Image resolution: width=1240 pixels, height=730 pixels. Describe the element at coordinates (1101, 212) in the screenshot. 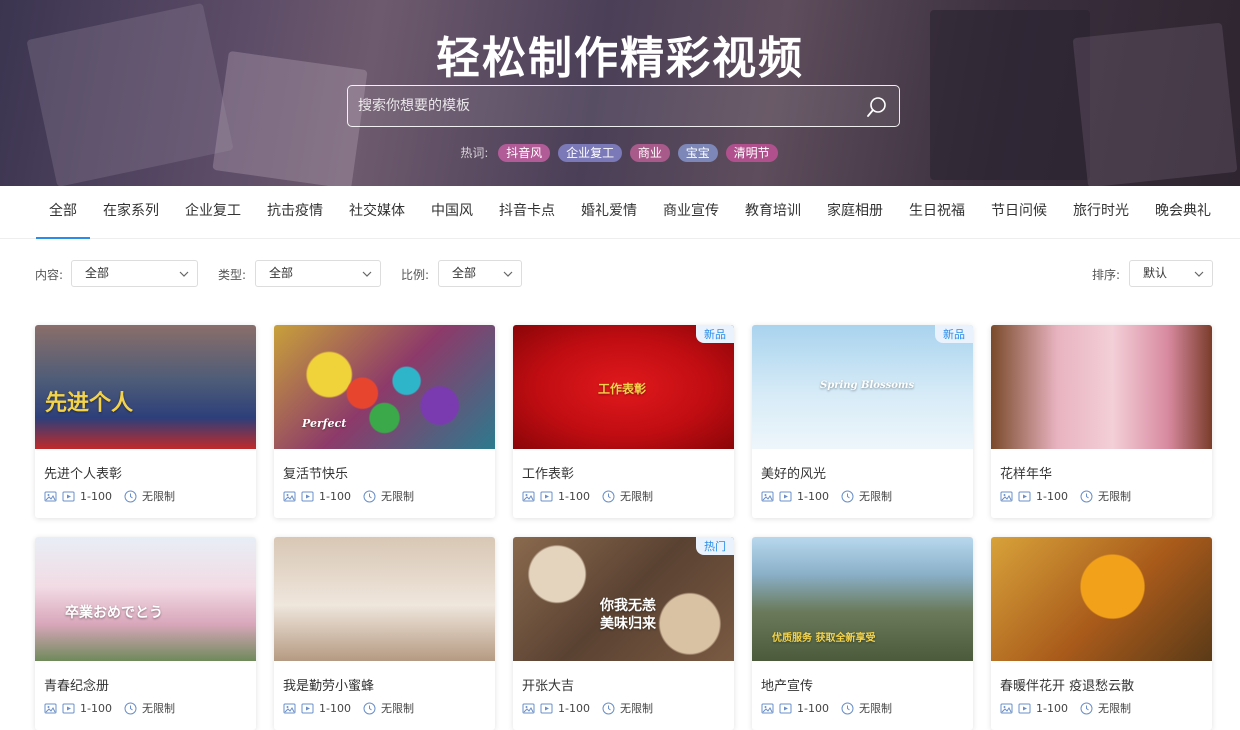

I see `category-tab: 旅行时光` at that location.